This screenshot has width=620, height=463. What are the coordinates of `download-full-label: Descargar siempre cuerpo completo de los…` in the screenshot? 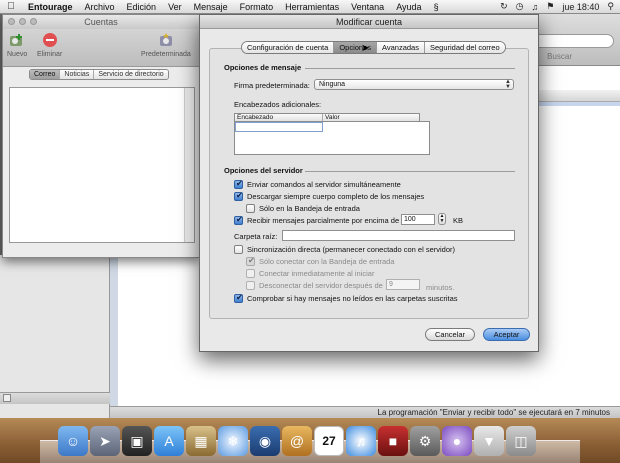 It's located at (336, 196).